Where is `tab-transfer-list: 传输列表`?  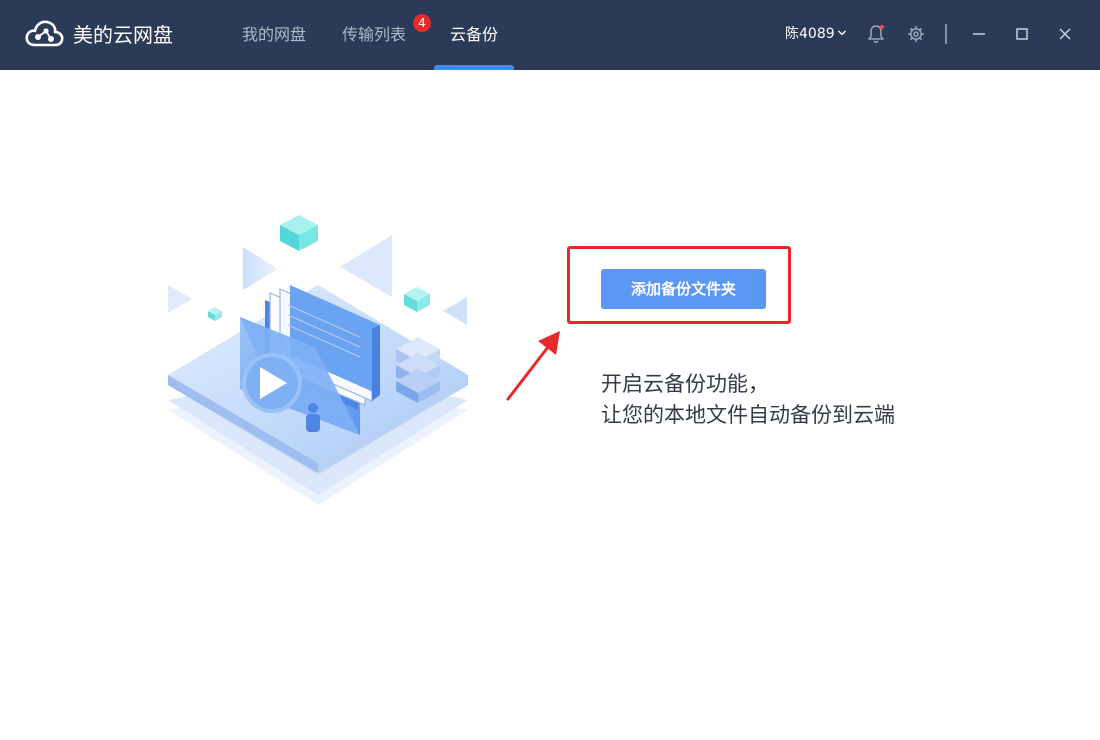
tab-transfer-list: 传输列表 is located at coordinates (374, 35).